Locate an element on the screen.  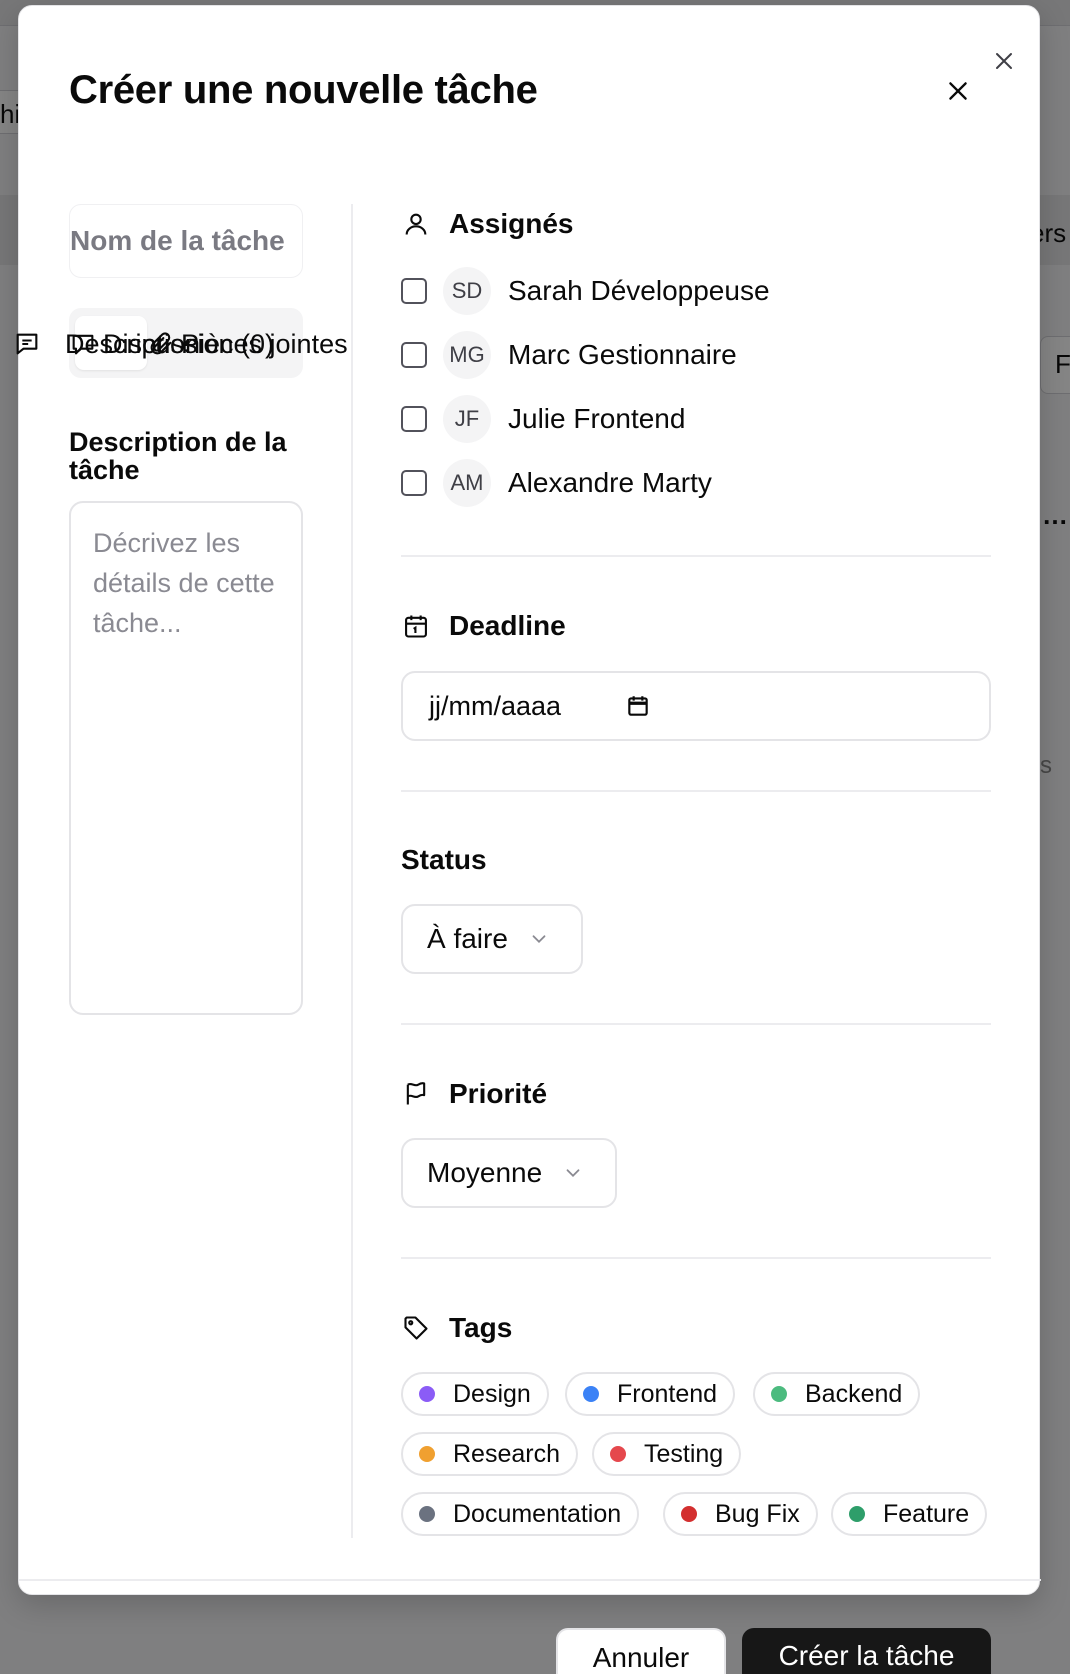
tab-attachments: Pièces jointes is located at coordinates (247, 344).